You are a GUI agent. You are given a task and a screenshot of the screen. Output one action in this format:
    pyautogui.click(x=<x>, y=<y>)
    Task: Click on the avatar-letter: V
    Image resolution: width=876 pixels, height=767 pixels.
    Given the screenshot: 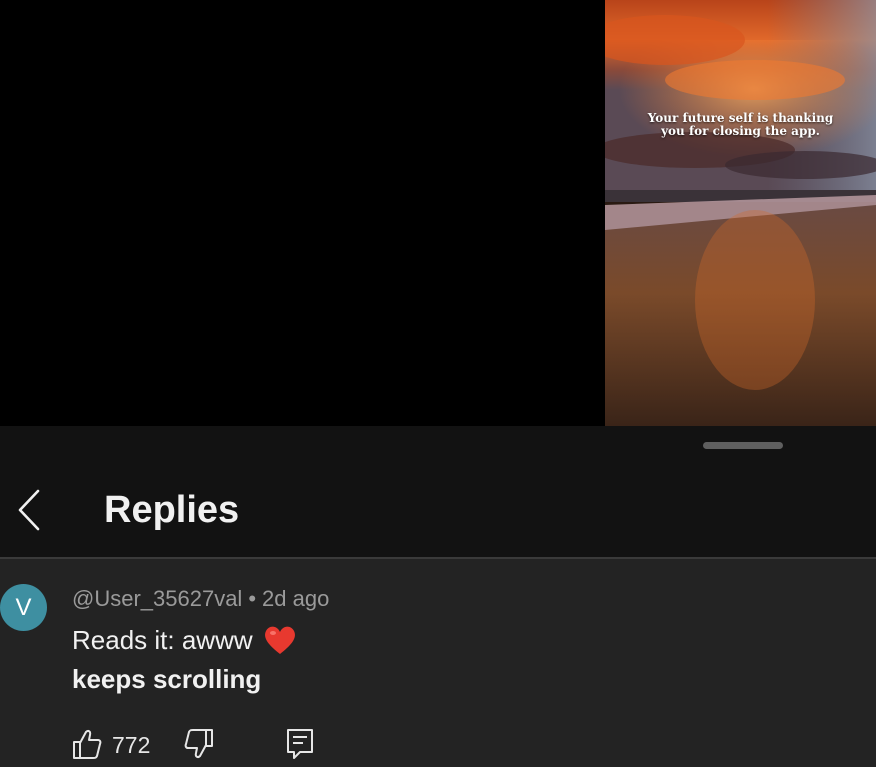 What is the action you would take?
    pyautogui.click(x=23, y=607)
    